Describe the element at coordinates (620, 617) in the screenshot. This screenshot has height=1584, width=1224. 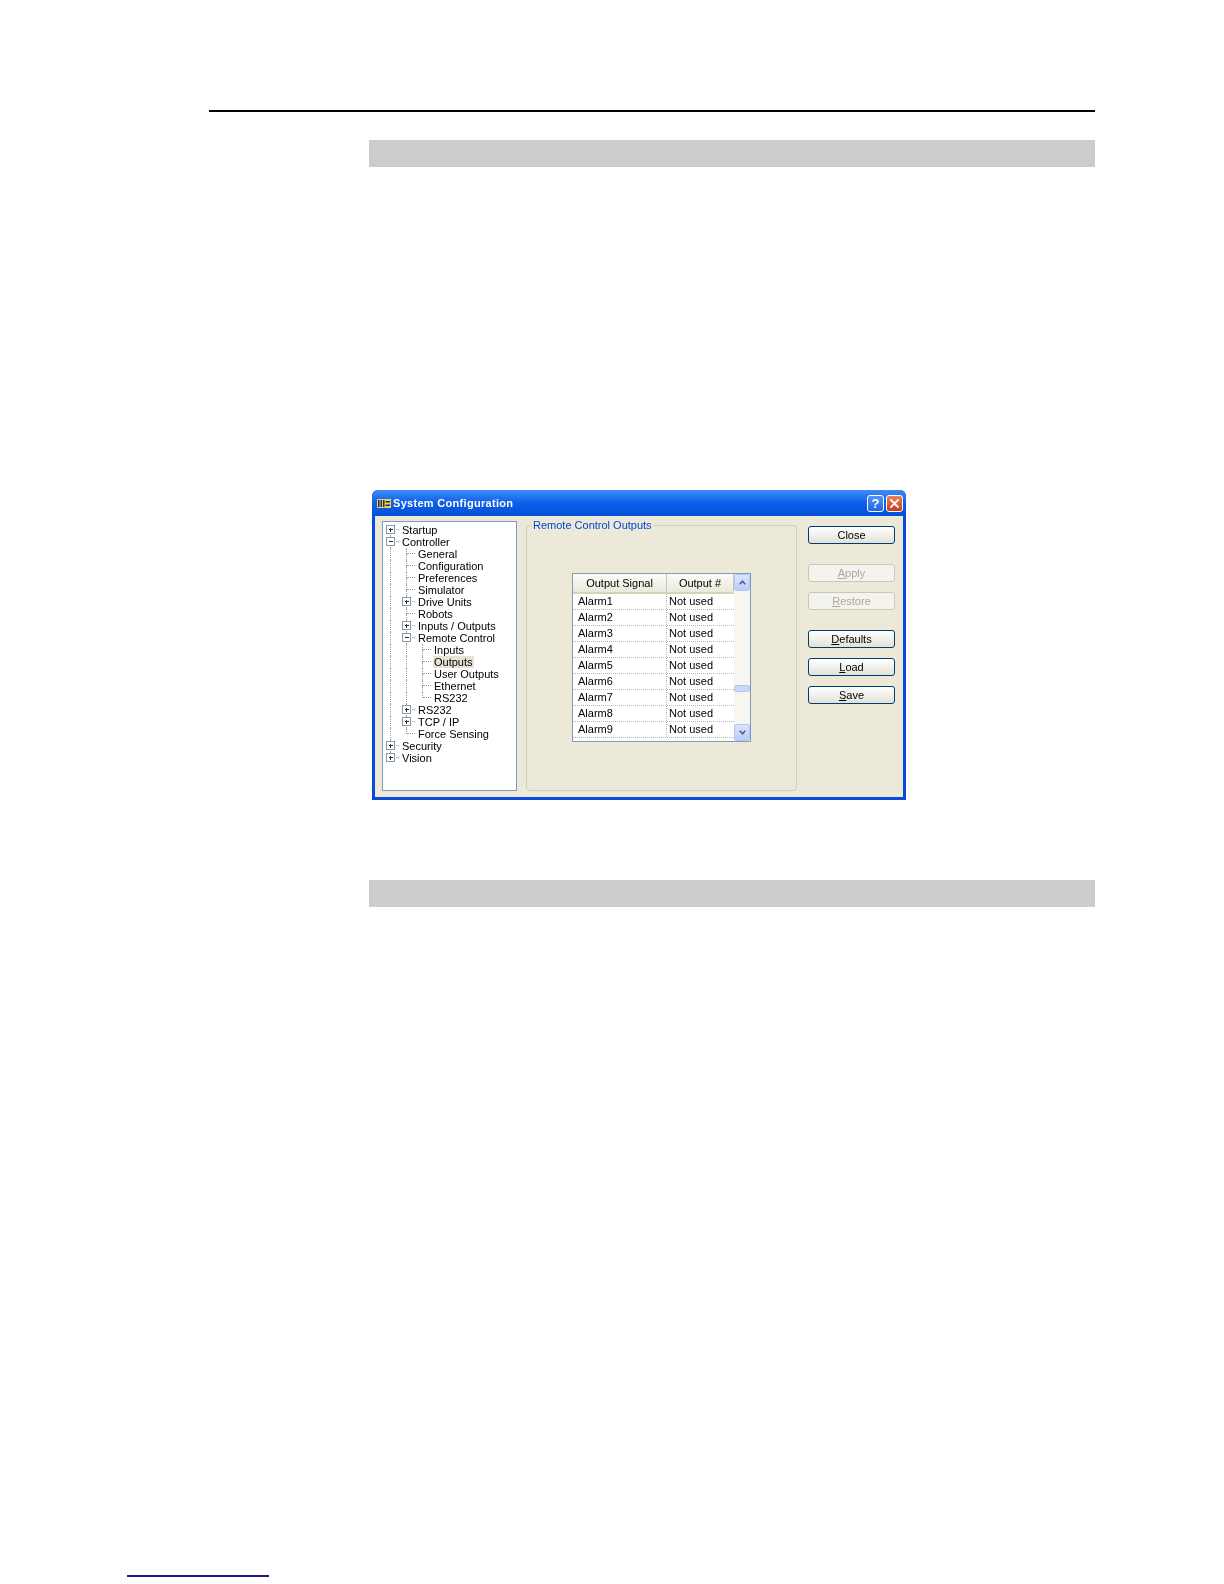
I see `table-cell: Alarm2` at that location.